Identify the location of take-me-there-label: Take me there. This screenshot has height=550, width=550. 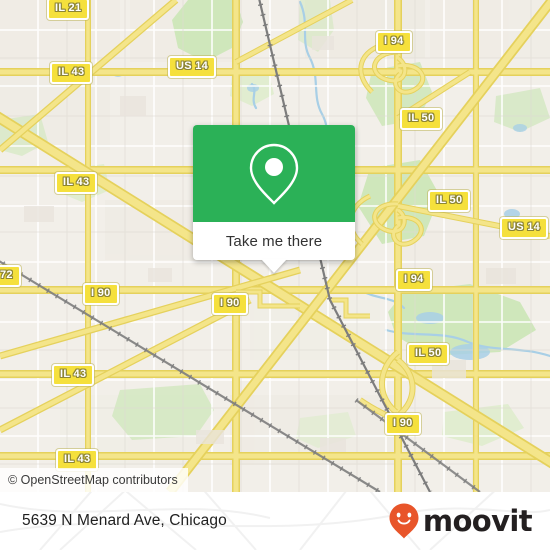
(274, 241).